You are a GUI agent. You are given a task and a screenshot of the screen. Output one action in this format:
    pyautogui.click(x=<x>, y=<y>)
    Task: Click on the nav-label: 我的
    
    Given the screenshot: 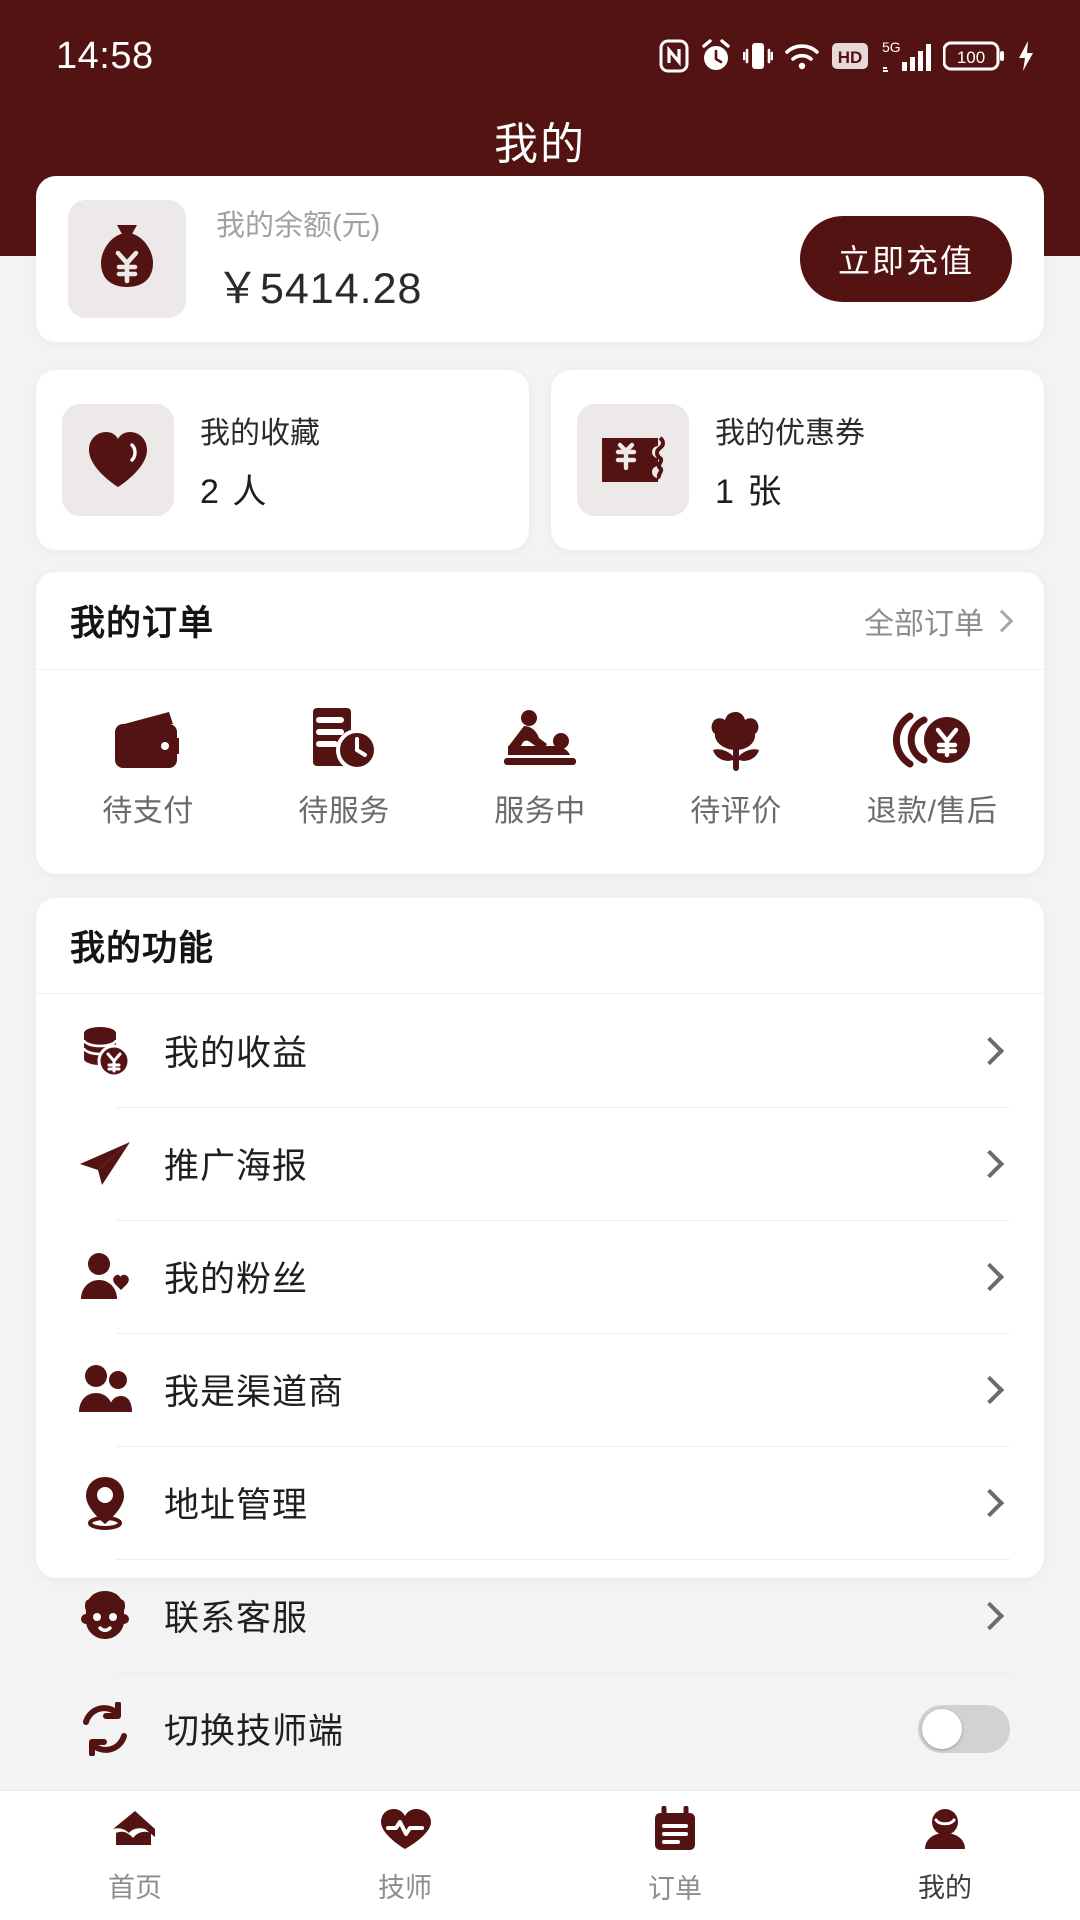 What is the action you would take?
    pyautogui.click(x=945, y=1887)
    